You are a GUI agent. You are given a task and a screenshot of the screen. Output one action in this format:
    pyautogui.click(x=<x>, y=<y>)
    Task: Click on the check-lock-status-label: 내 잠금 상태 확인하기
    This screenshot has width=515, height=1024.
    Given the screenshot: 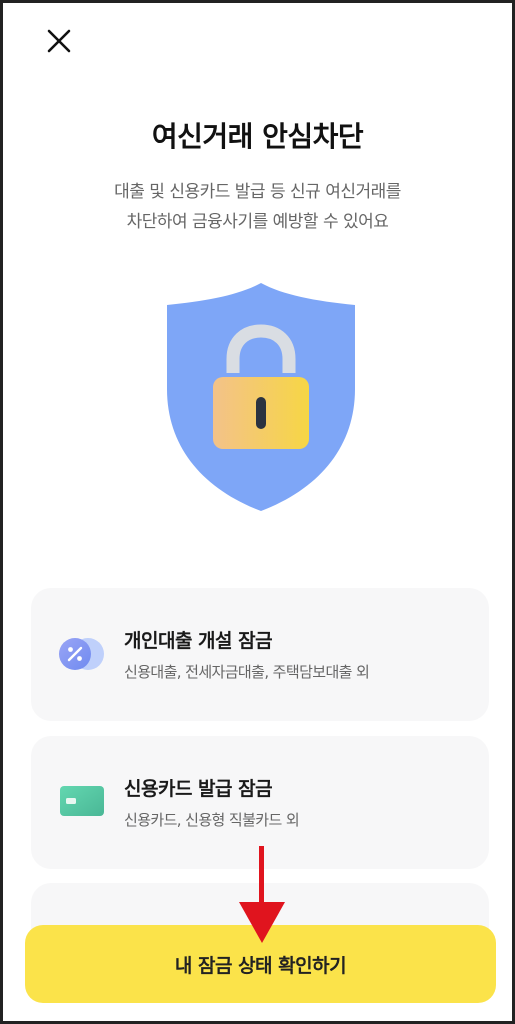 What is the action you would take?
    pyautogui.click(x=260, y=965)
    